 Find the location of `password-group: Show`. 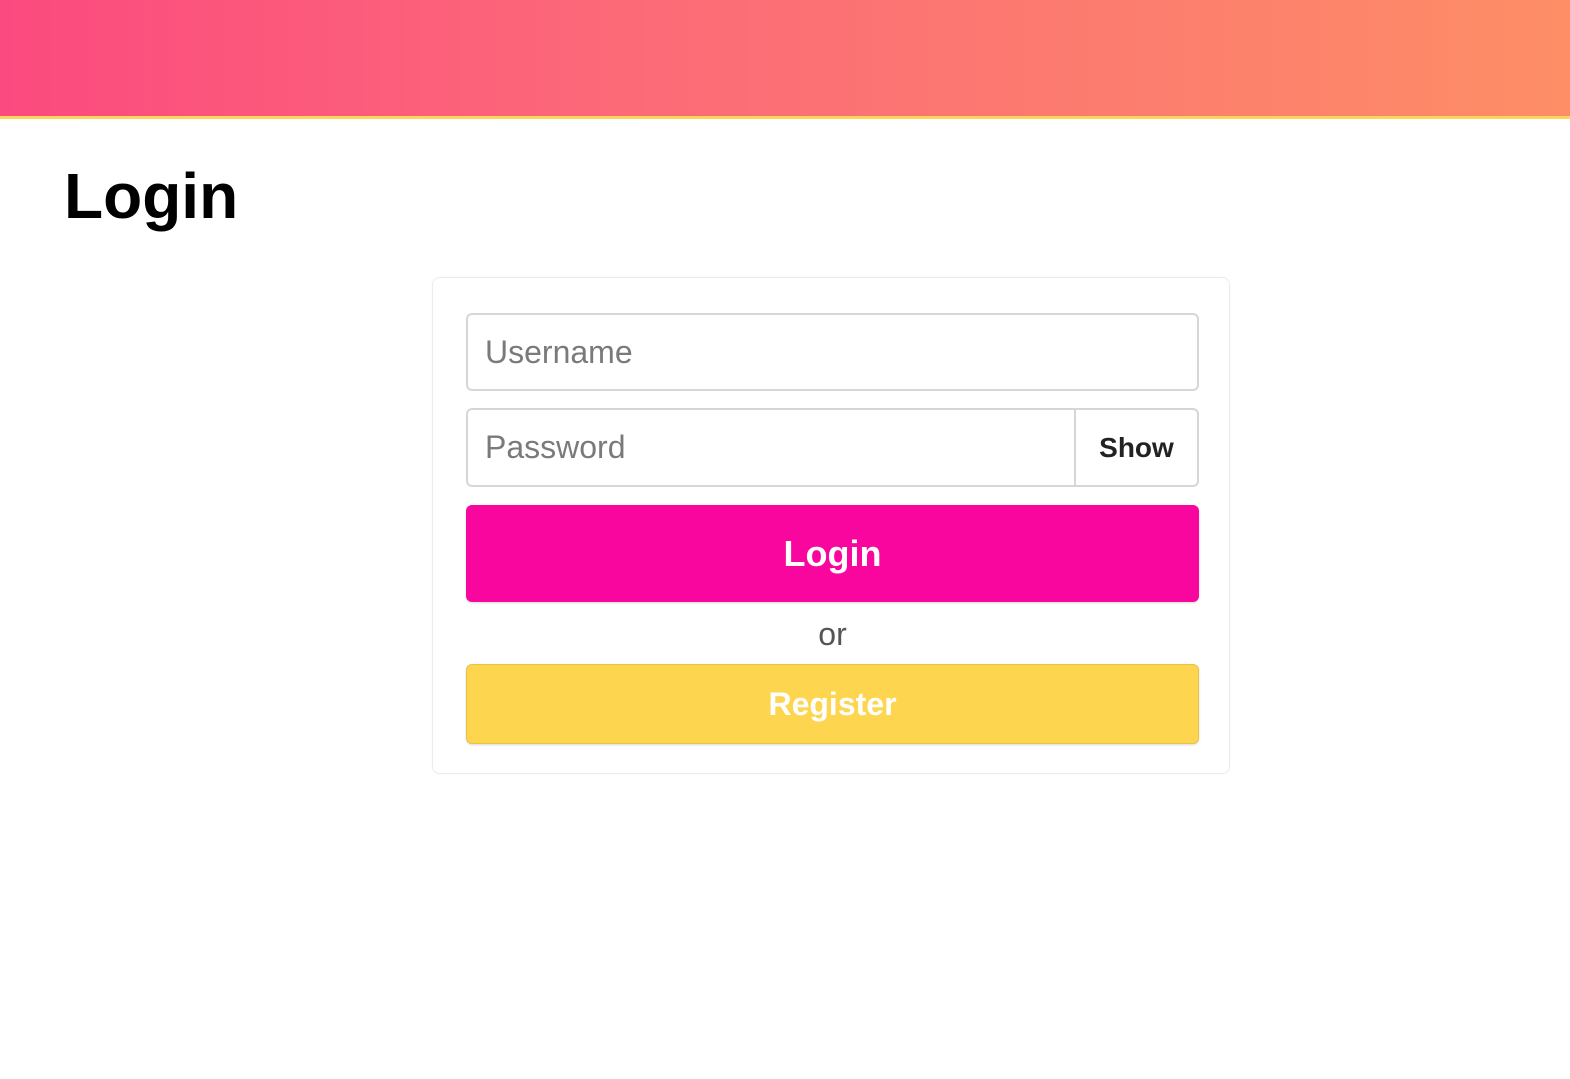

password-group: Show is located at coordinates (832, 447).